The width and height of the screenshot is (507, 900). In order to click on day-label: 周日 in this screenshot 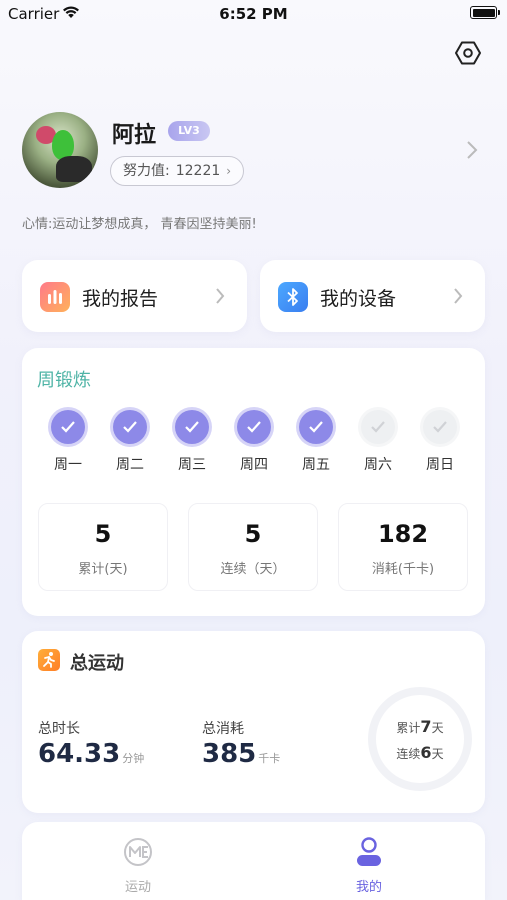, I will do `click(440, 465)`.